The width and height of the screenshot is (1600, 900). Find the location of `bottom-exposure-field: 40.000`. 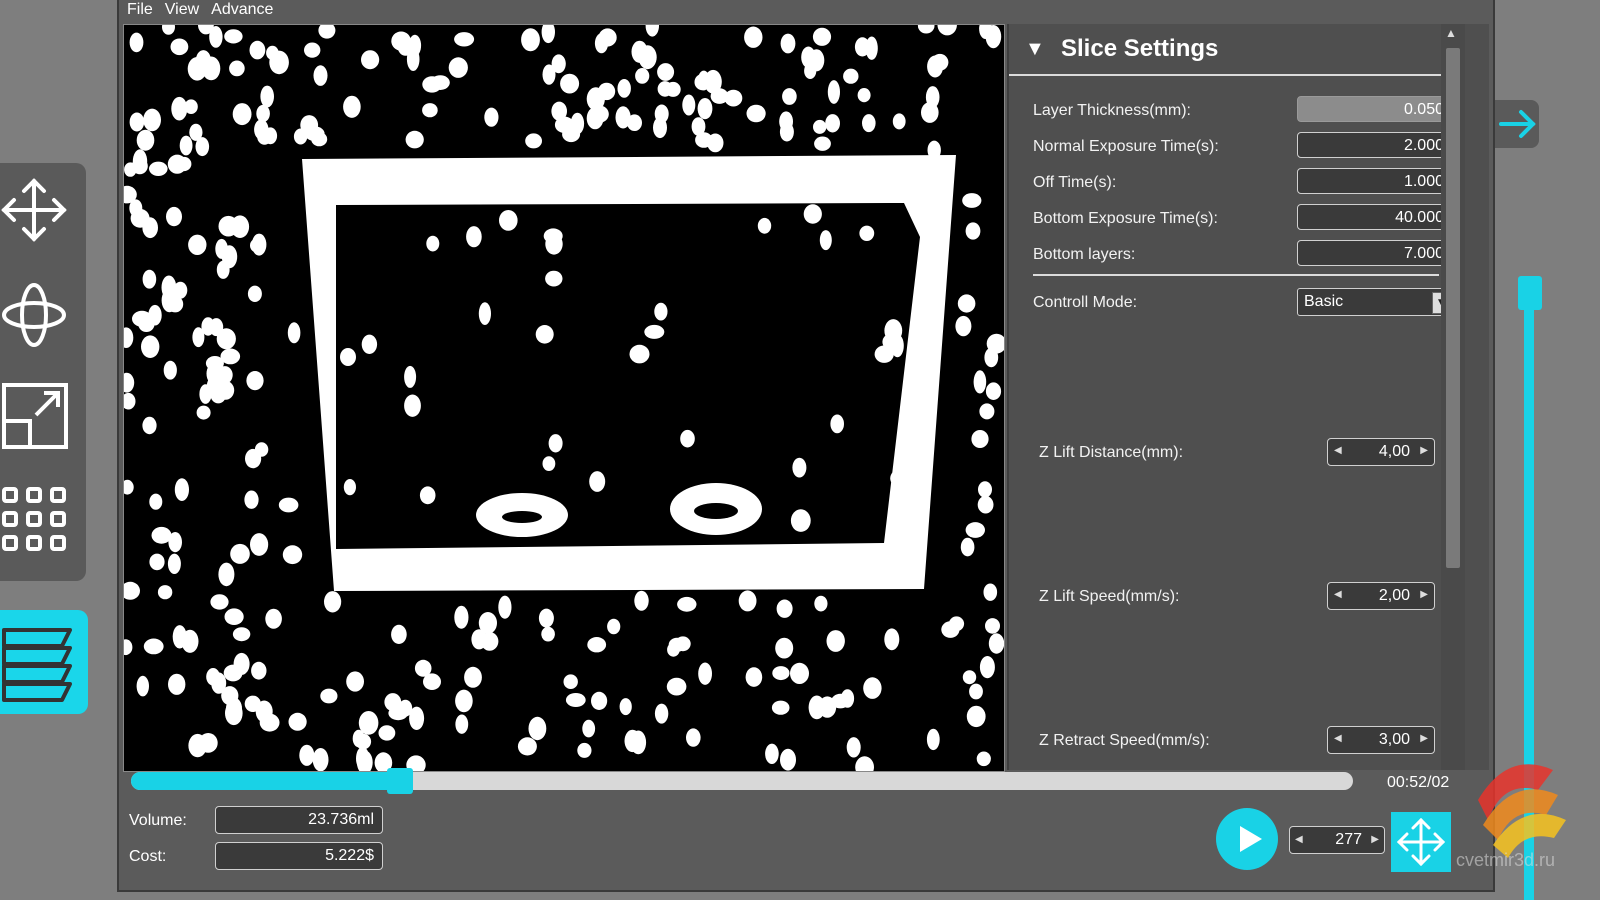

bottom-exposure-field: 40.000 is located at coordinates (1375, 217).